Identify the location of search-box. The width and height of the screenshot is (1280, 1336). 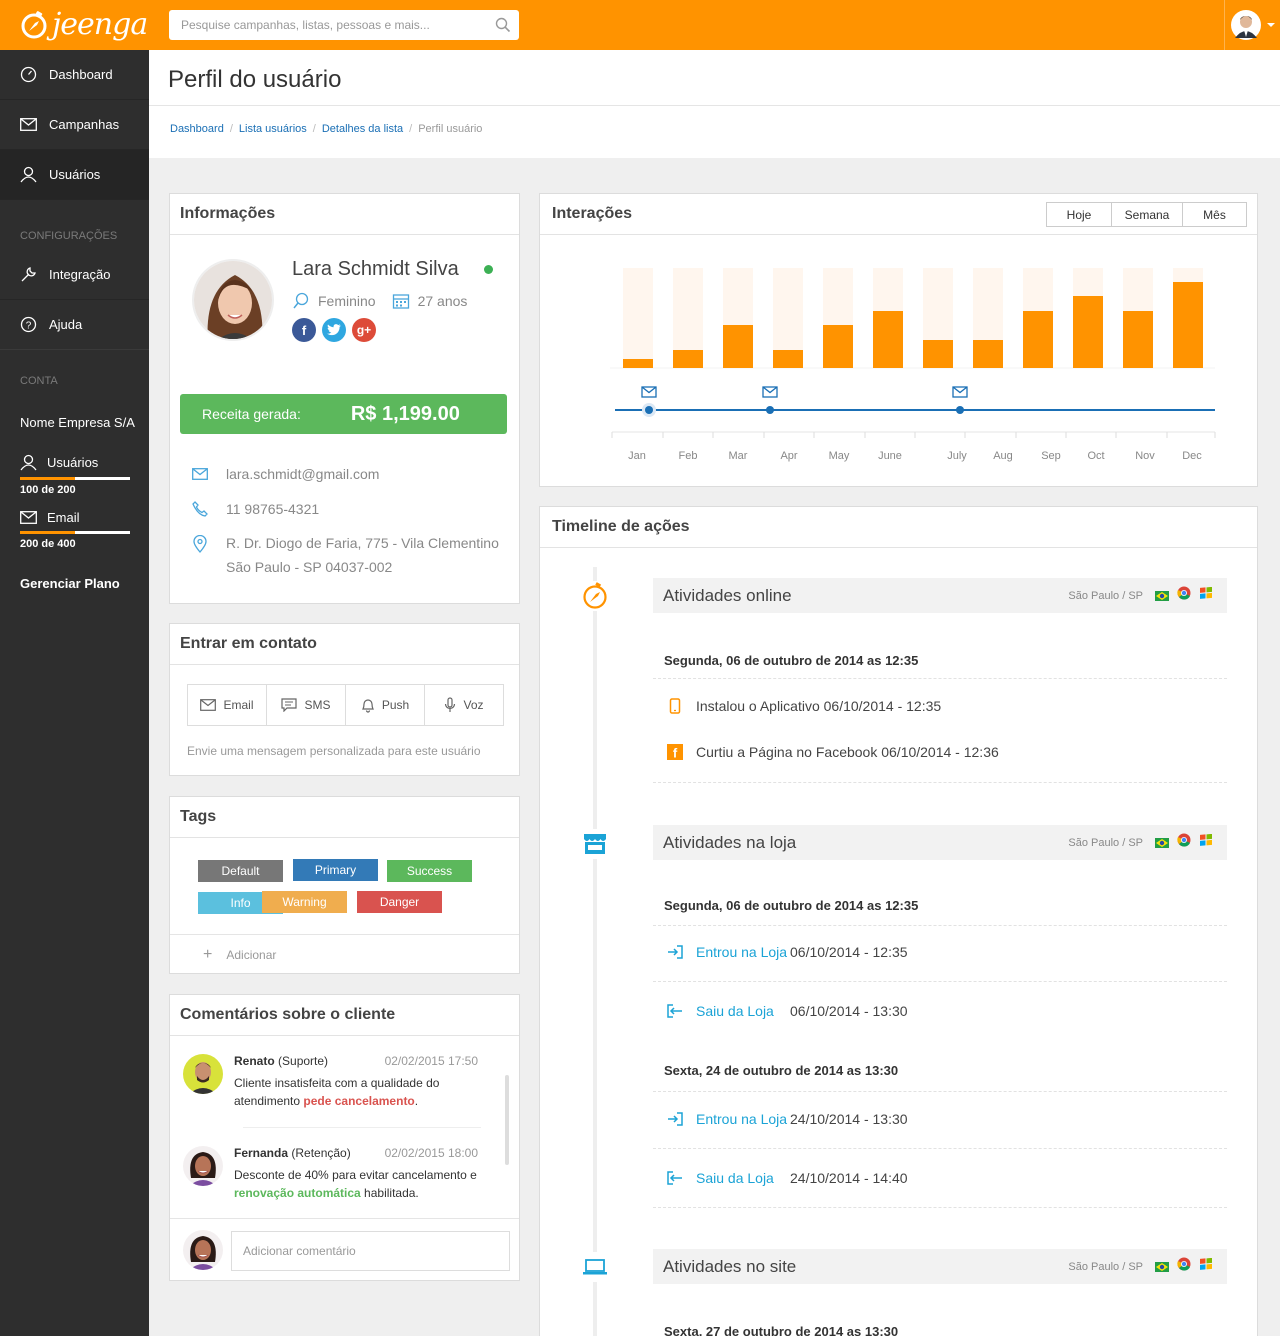
(344, 25).